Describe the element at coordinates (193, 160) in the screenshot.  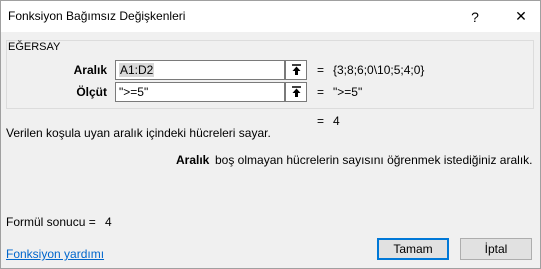
I see `argument-help-name: Aralık` at that location.